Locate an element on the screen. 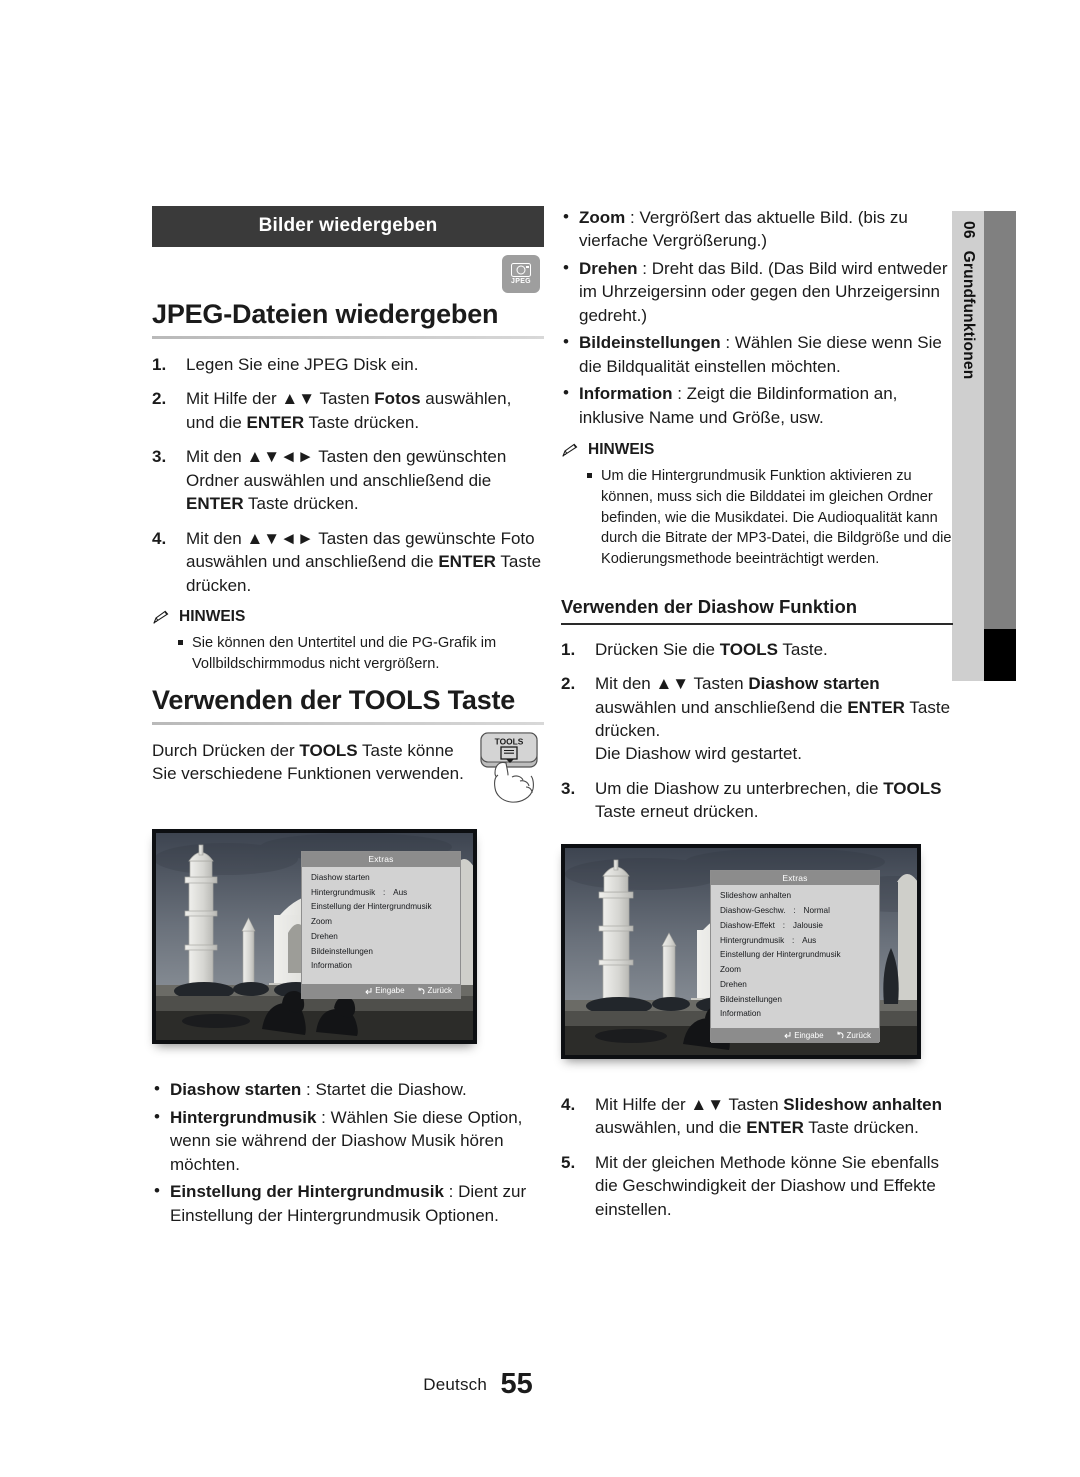 The height and width of the screenshot is (1477, 1080). bullet-term: Bildeinstellungen is located at coordinates (650, 343).